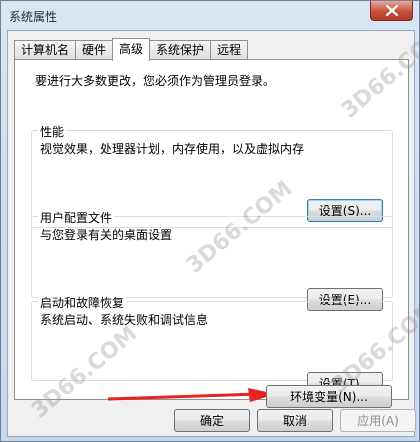 The image size is (420, 442). Describe the element at coordinates (52, 131) in the screenshot. I see `performance-title: 性能` at that location.